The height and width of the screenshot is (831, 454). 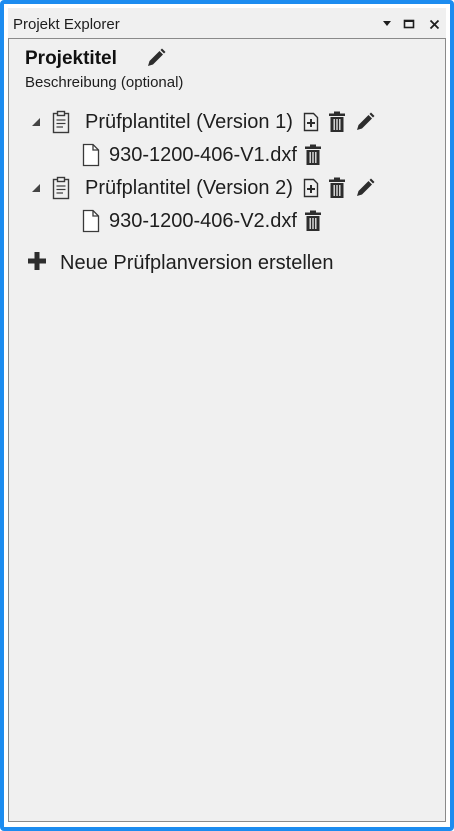 I want to click on tree-item-file-2: 930-1200-406-V2.dxf, so click(x=202, y=221).